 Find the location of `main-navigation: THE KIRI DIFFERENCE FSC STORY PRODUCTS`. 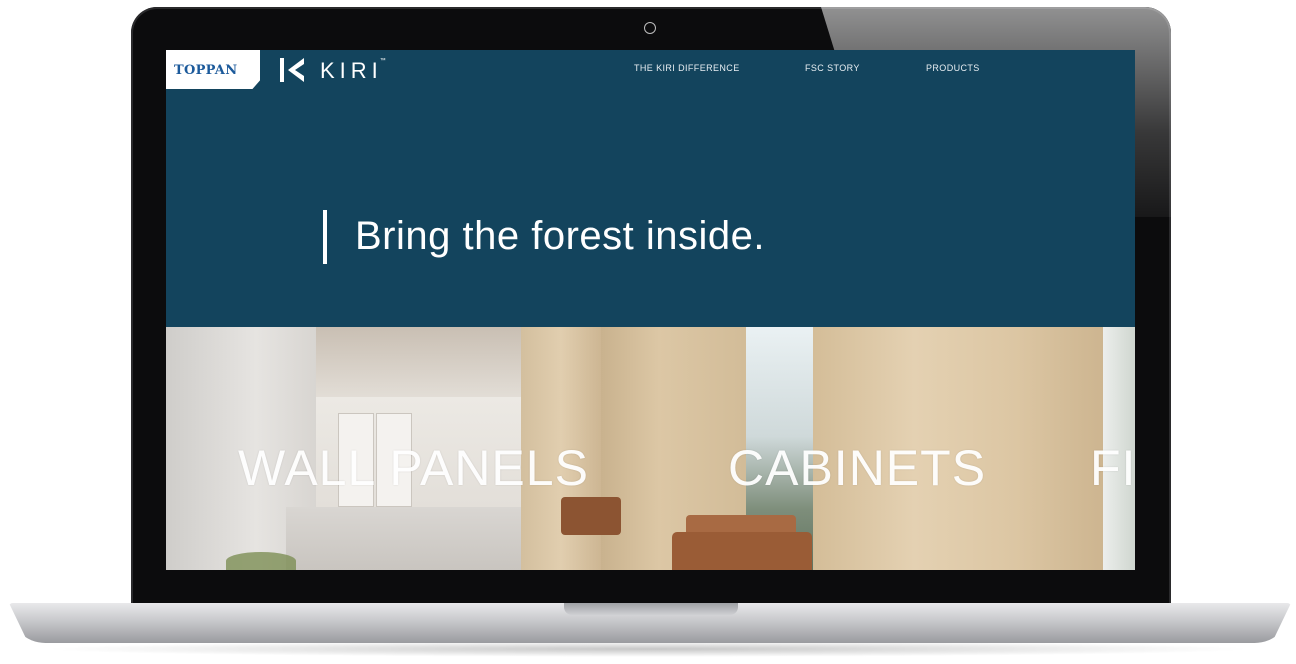

main-navigation: THE KIRI DIFFERENCE FSC STORY PRODUCTS is located at coordinates (650, 70).